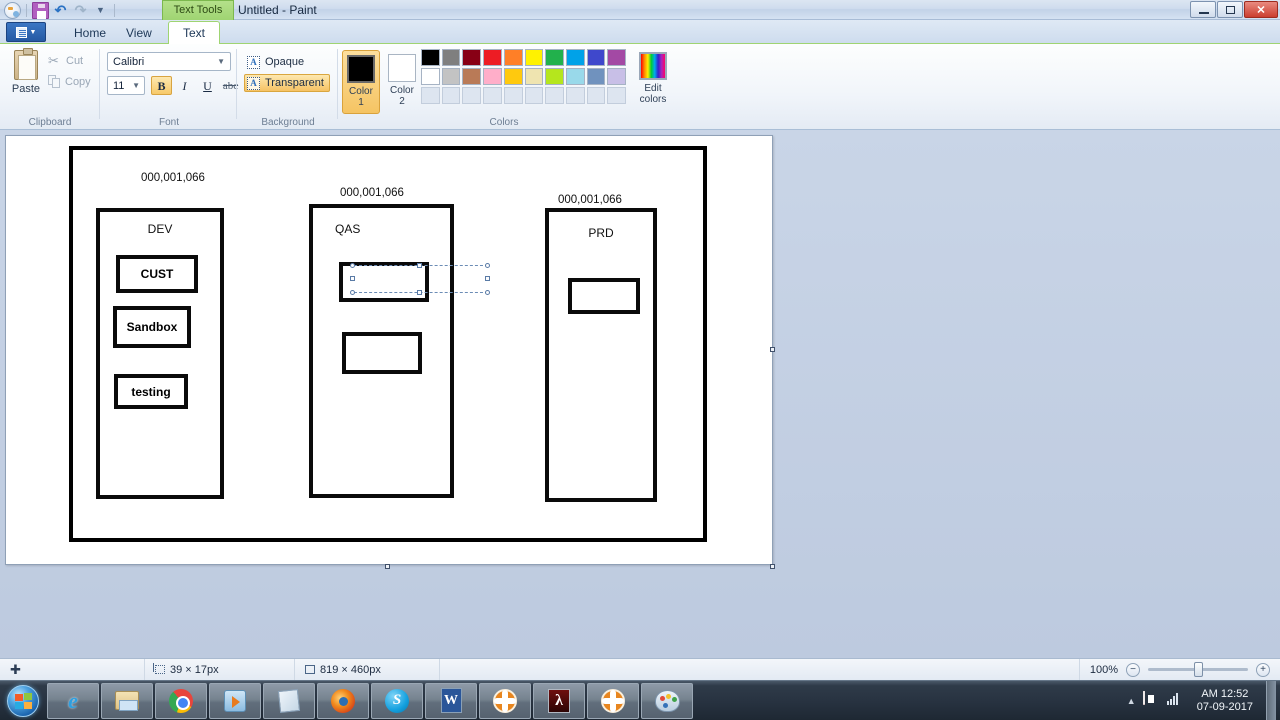 The width and height of the screenshot is (1280, 720). Describe the element at coordinates (161, 85) in the screenshot. I see `bold-button: B` at that location.